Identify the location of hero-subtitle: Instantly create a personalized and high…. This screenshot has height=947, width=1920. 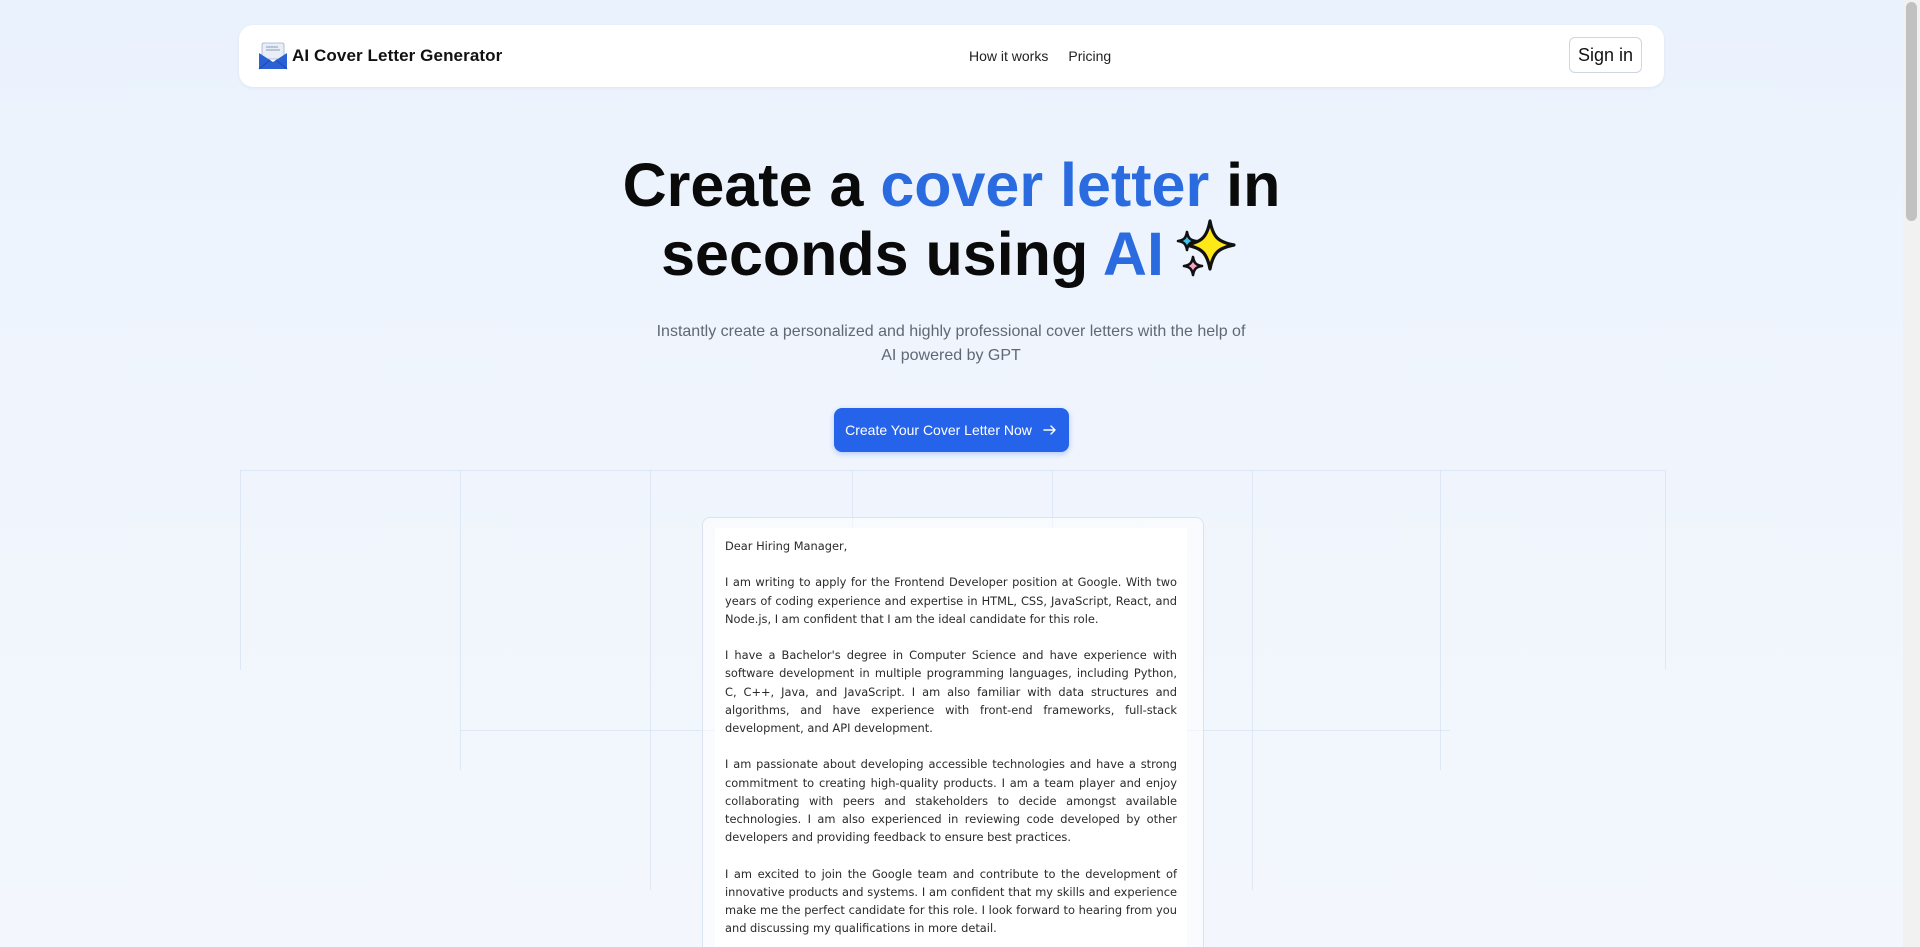
(951, 343).